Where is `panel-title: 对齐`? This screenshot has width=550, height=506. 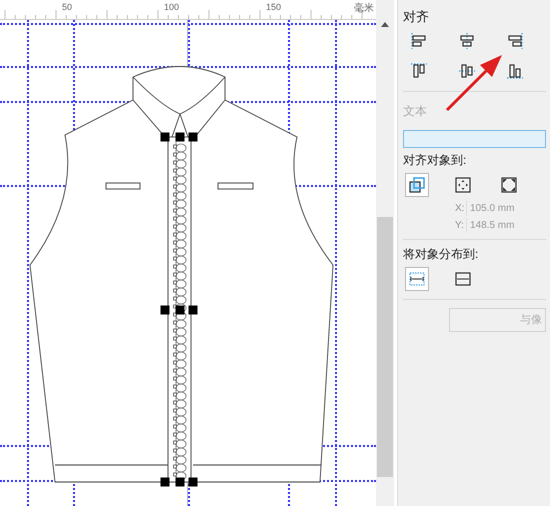
panel-title: 对齐 is located at coordinates (416, 16).